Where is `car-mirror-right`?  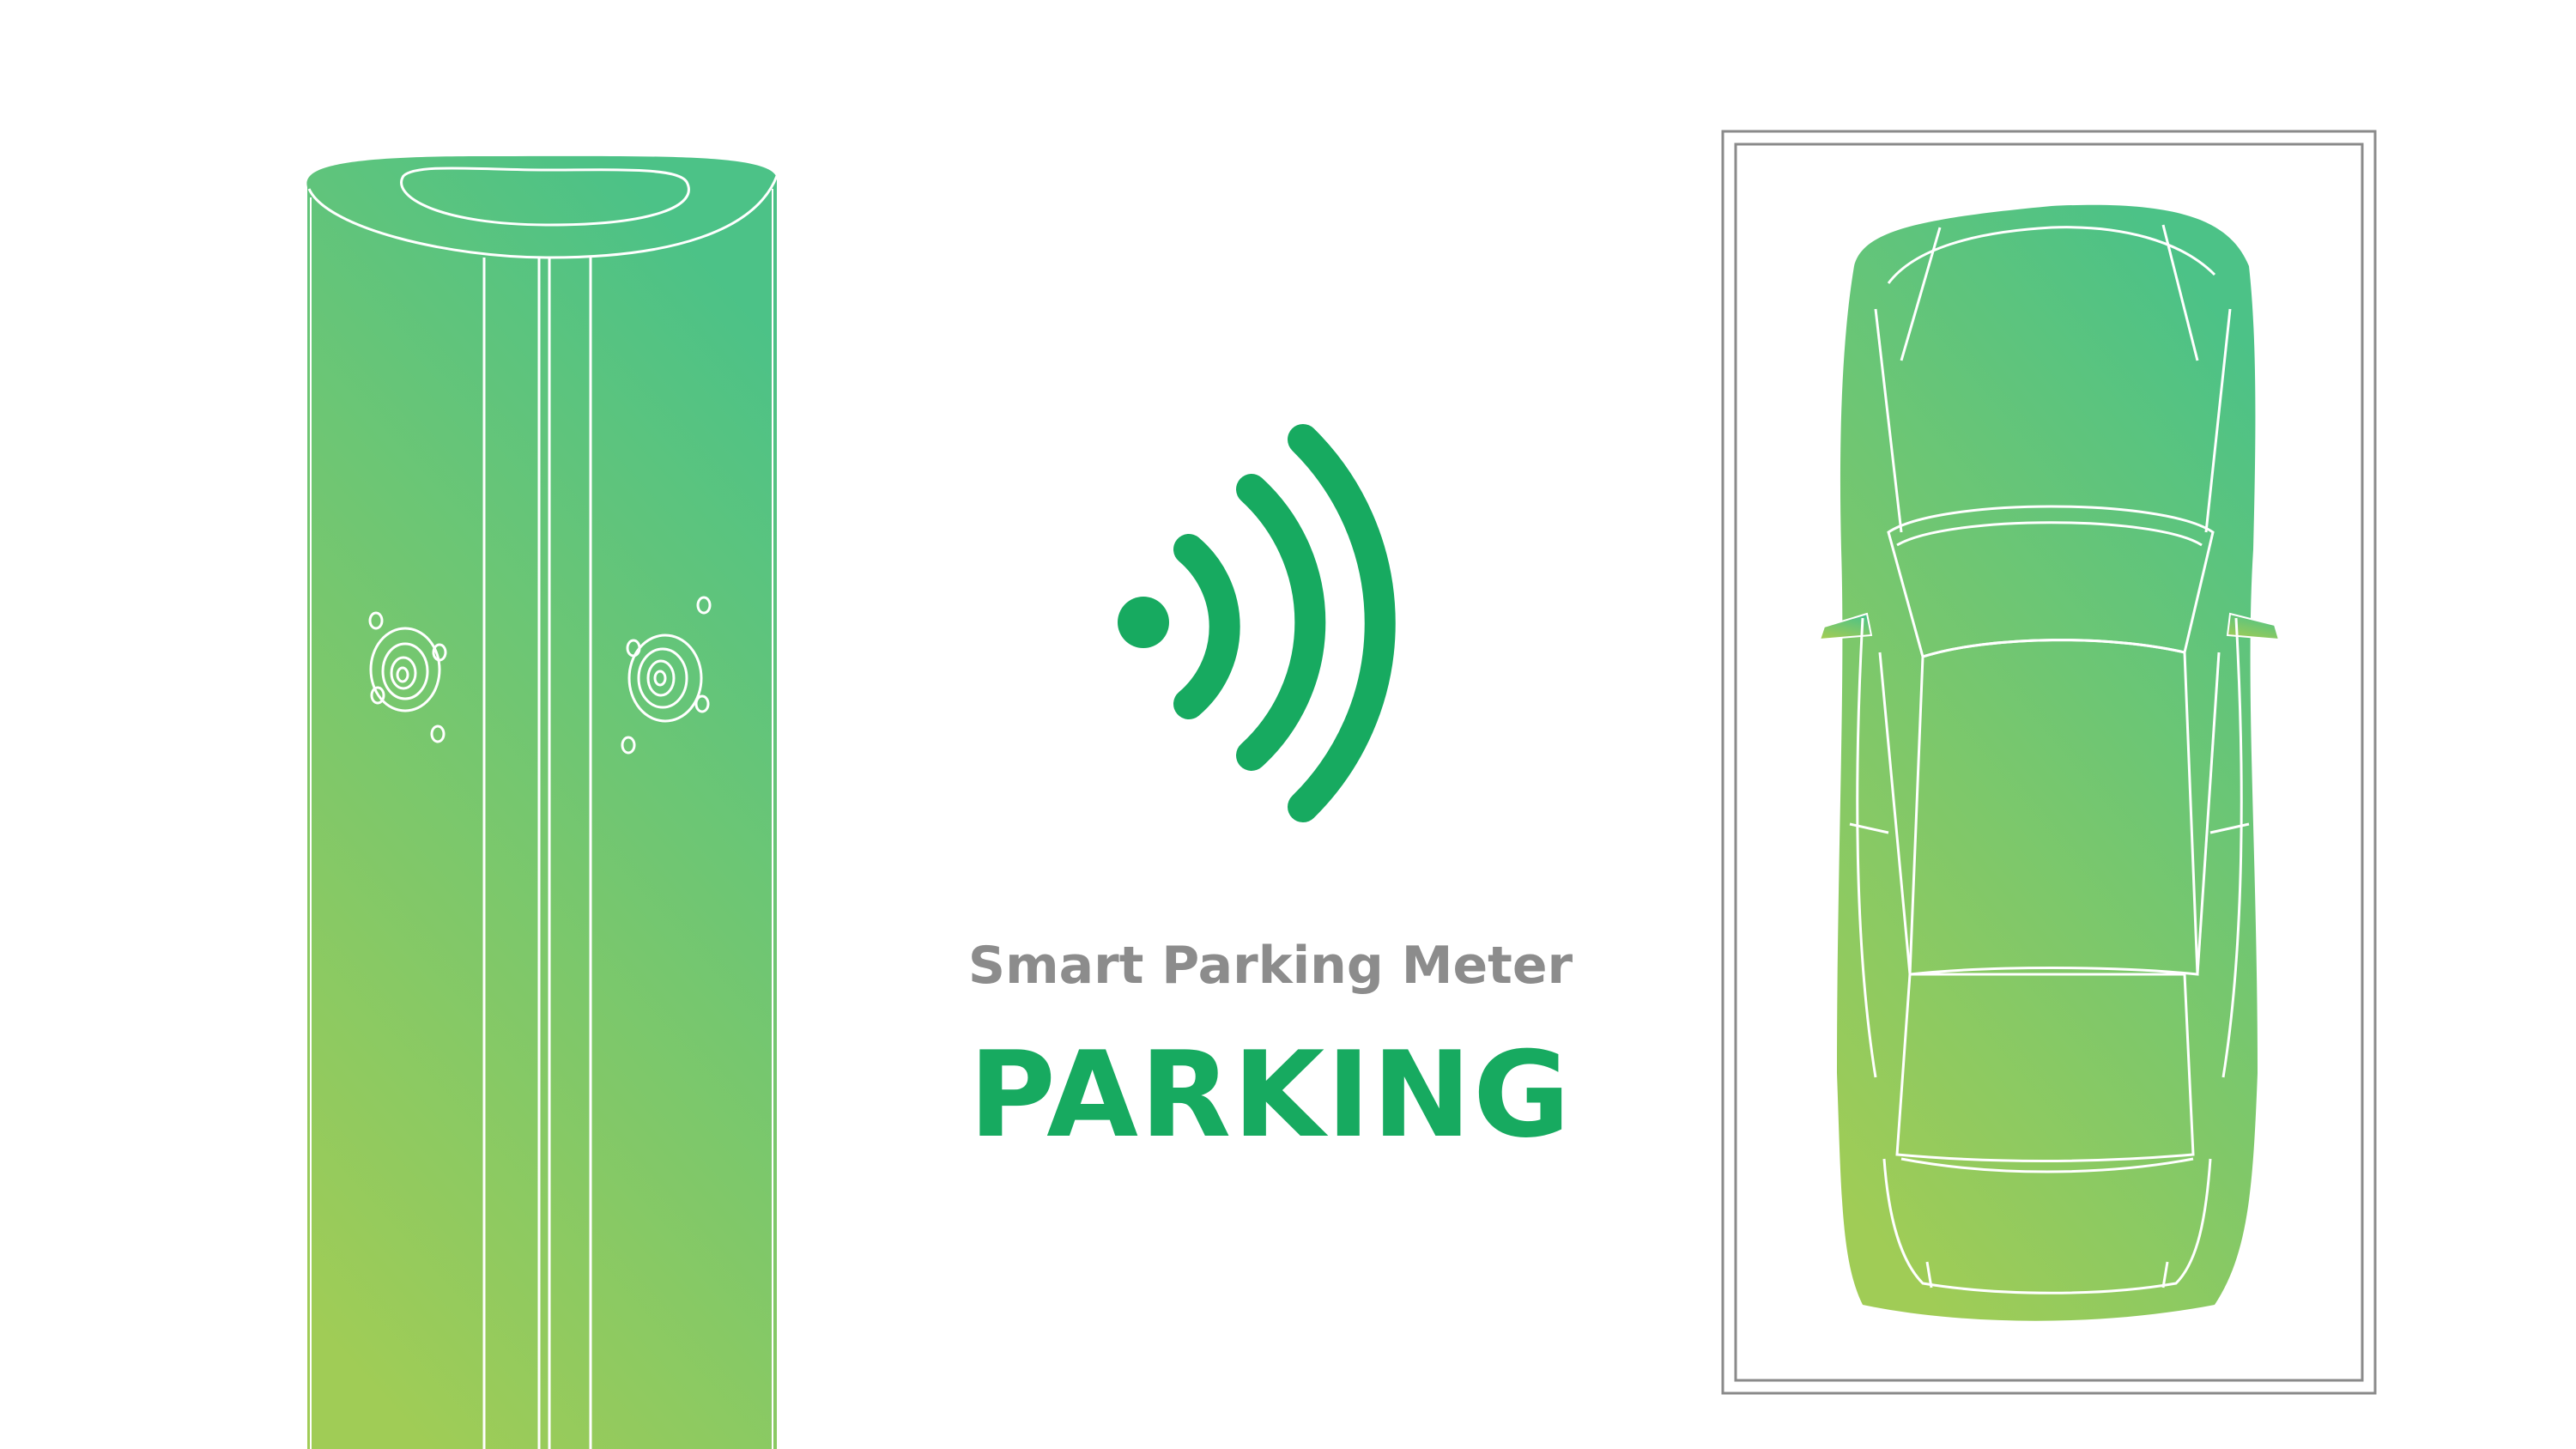 car-mirror-right is located at coordinates (2253, 626).